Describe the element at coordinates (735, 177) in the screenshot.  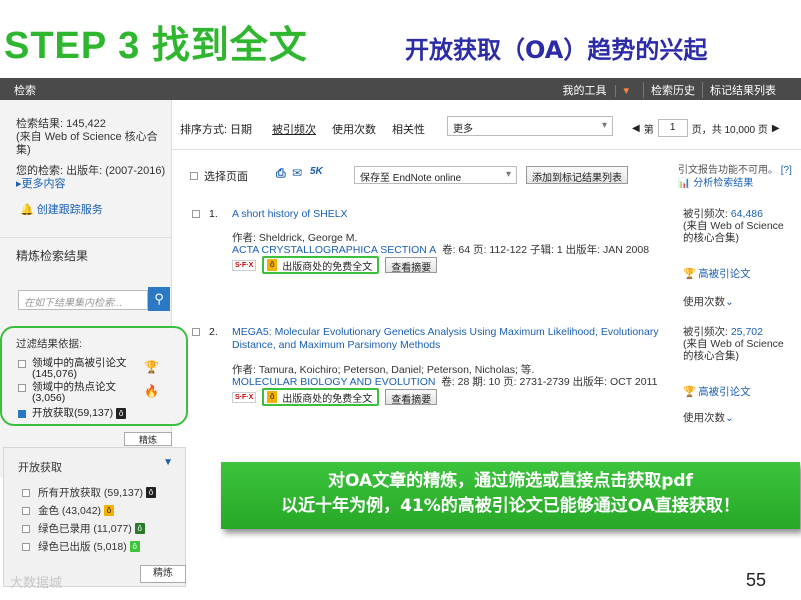
I see `citation-report-note: 引文报告功能不可用。 [?] 📊 分析检索结果` at that location.